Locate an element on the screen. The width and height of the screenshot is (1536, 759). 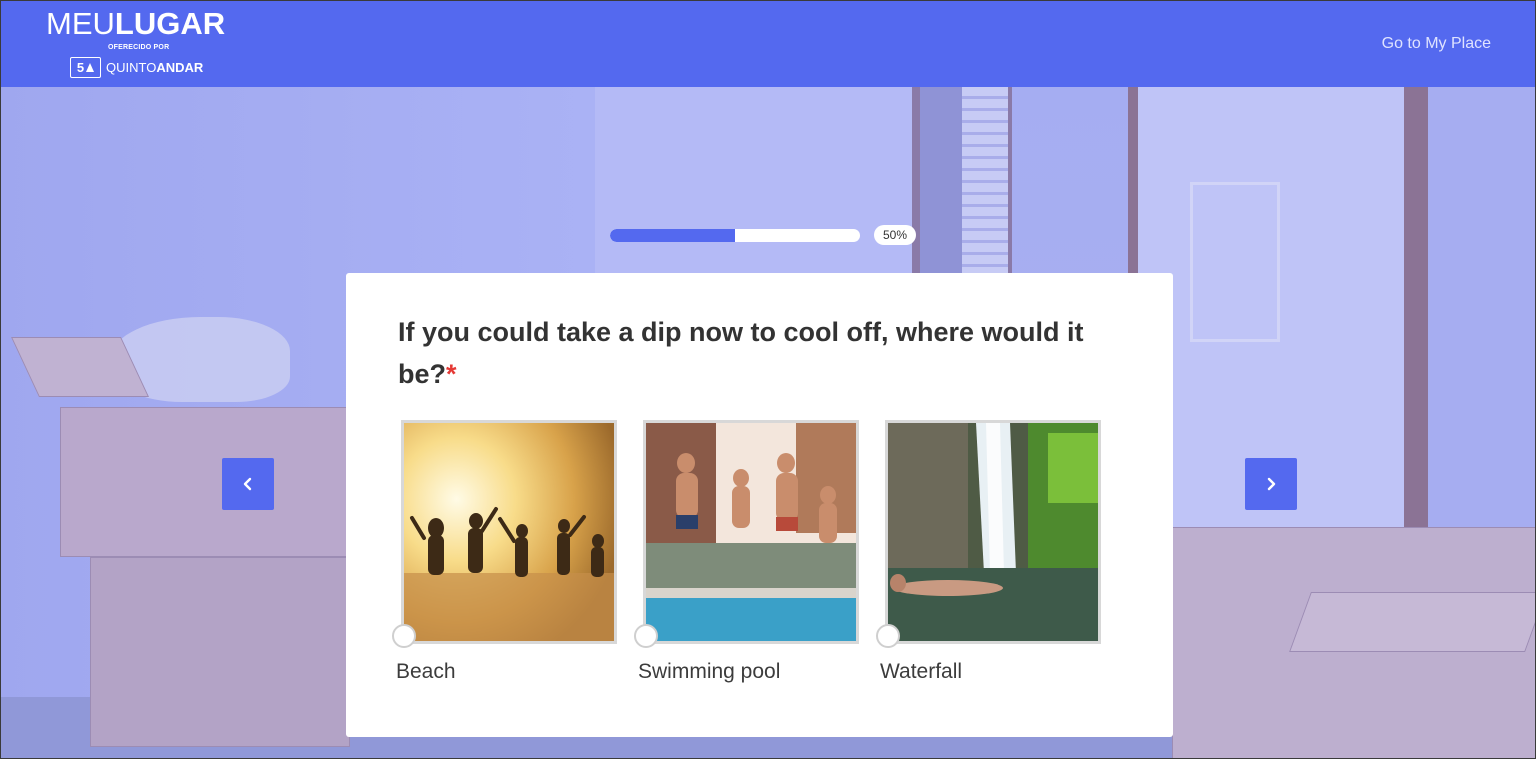
partner-logo: 5 QUINTOANDAR is located at coordinates (136, 67).